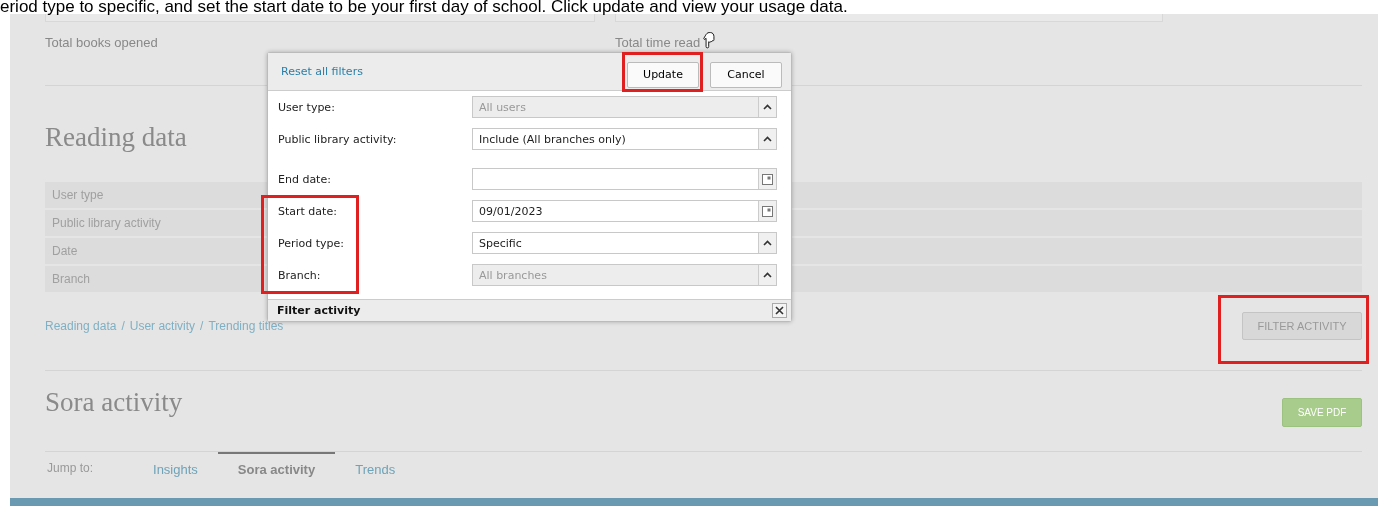 The height and width of the screenshot is (506, 1386). I want to click on close-button, so click(779, 310).